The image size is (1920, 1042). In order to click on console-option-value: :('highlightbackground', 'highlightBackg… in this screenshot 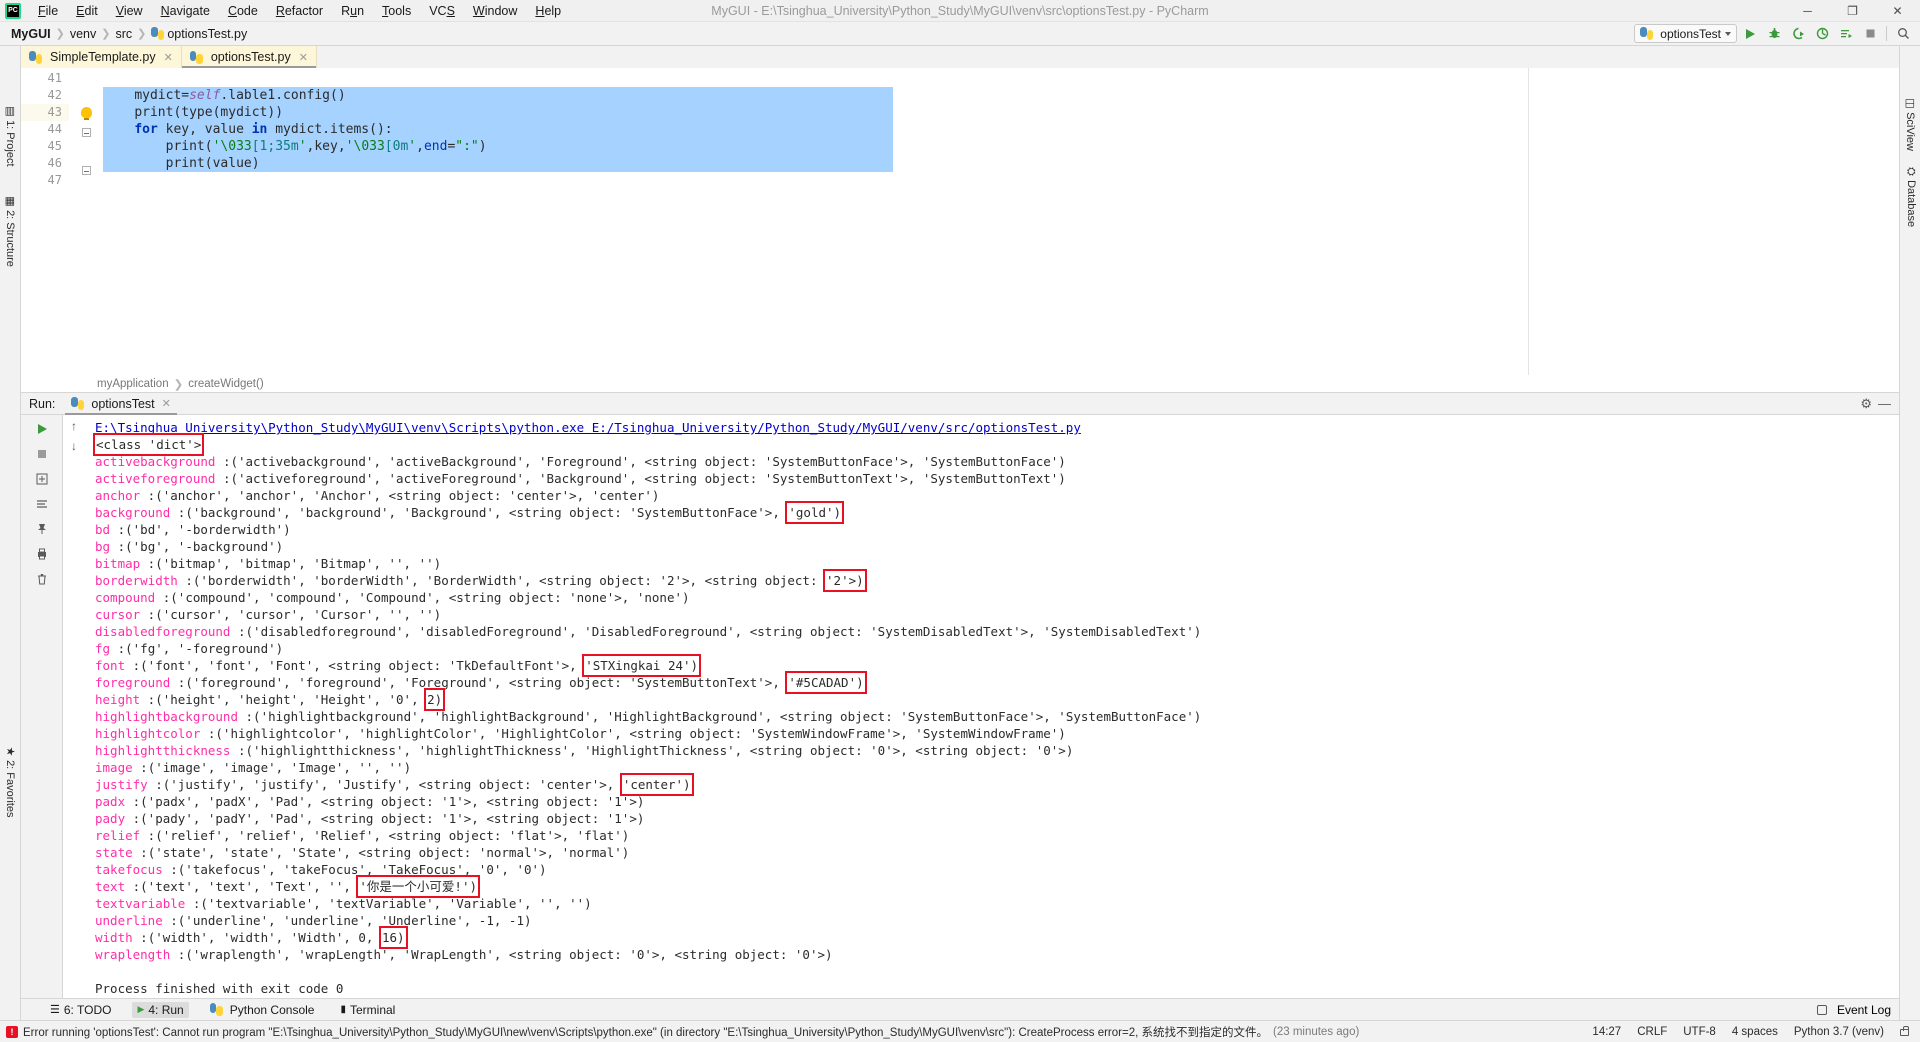, I will do `click(720, 716)`.